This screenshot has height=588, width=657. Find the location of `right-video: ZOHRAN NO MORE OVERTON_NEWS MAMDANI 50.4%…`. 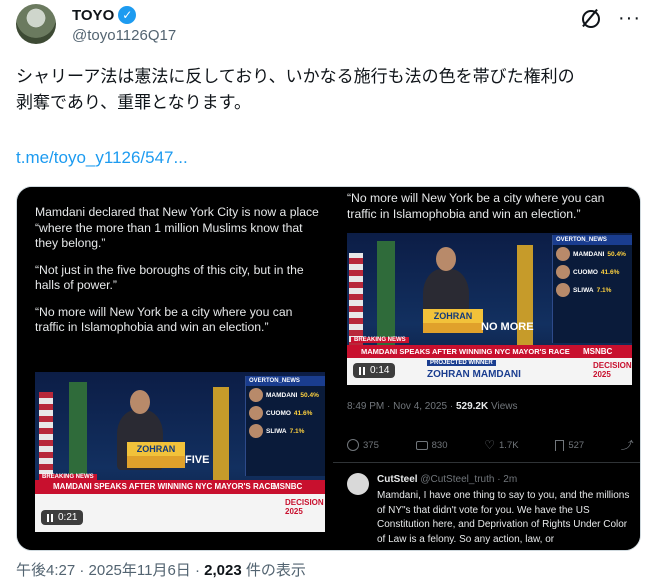

right-video: ZOHRAN NO MORE OVERTON_NEWS MAMDANI 50.4%… is located at coordinates (489, 309).